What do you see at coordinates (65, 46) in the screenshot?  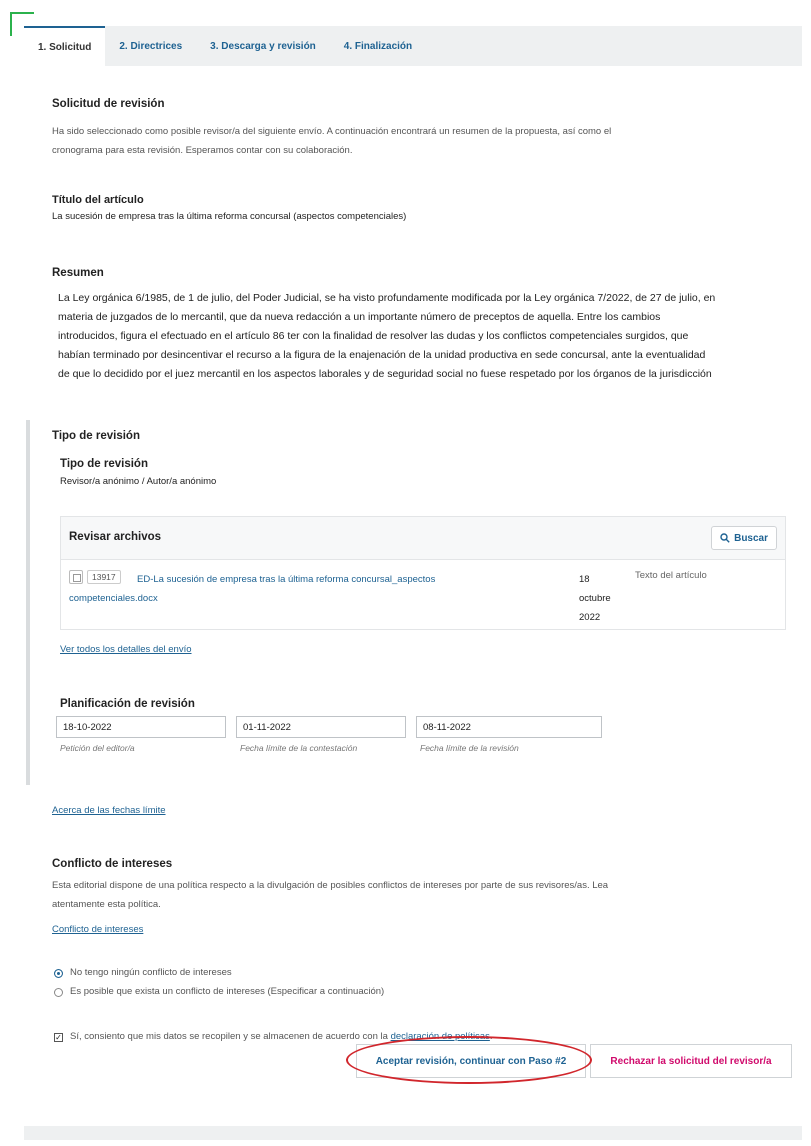 I see `tab-solicitud: 1. Solicitud` at bounding box center [65, 46].